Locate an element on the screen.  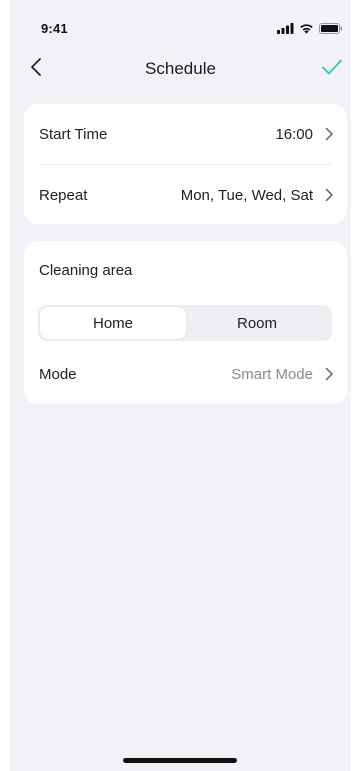
home-indicator is located at coordinates (180, 760).